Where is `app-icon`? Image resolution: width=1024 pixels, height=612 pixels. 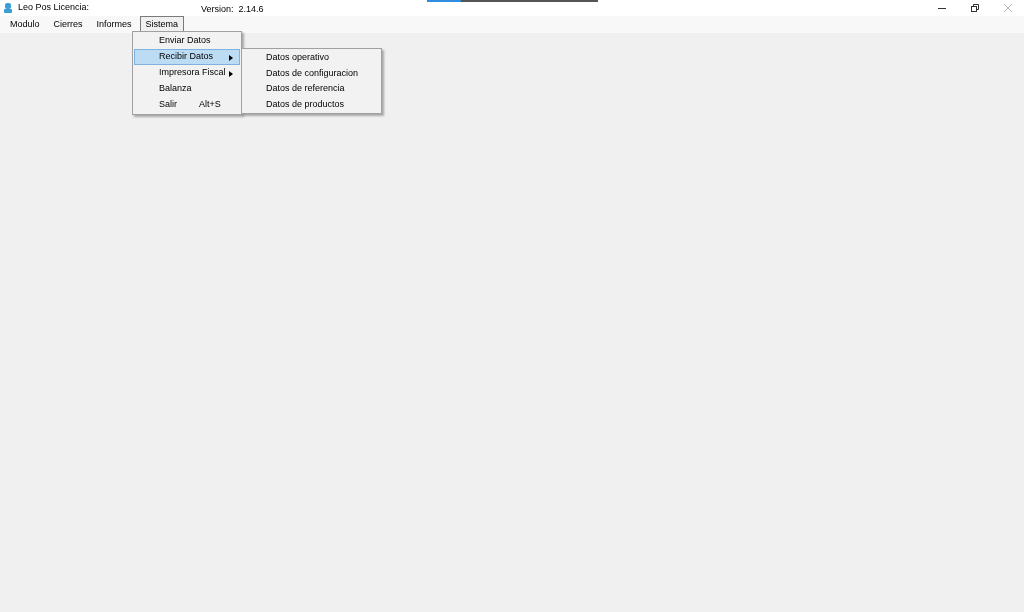 app-icon is located at coordinates (8, 8).